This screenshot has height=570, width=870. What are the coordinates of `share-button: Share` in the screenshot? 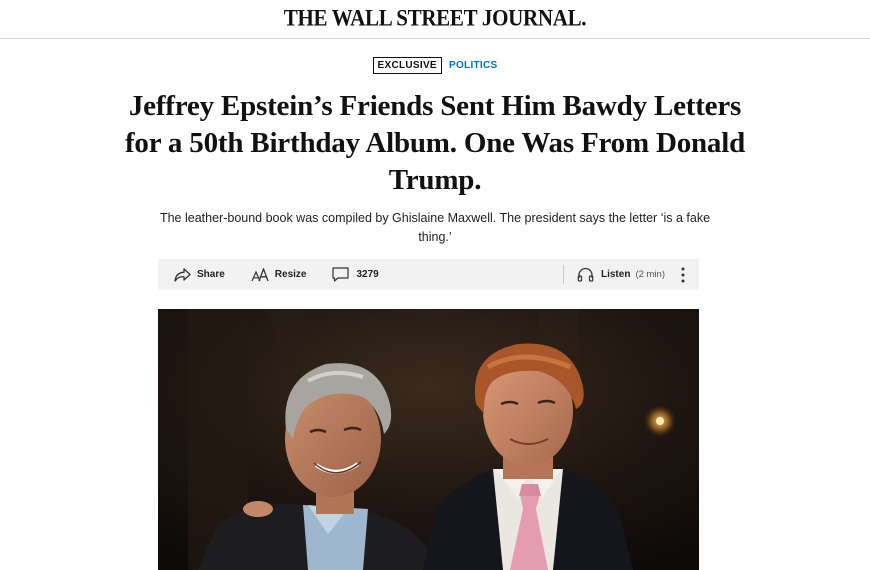 It's located at (199, 274).